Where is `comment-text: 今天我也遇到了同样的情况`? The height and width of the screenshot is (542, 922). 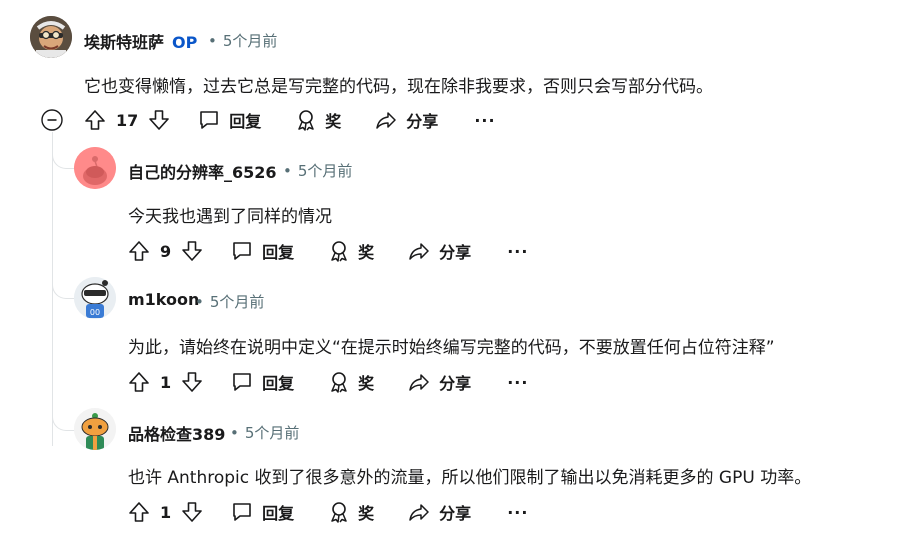 comment-text: 今天我也遇到了同样的情况 is located at coordinates (230, 217).